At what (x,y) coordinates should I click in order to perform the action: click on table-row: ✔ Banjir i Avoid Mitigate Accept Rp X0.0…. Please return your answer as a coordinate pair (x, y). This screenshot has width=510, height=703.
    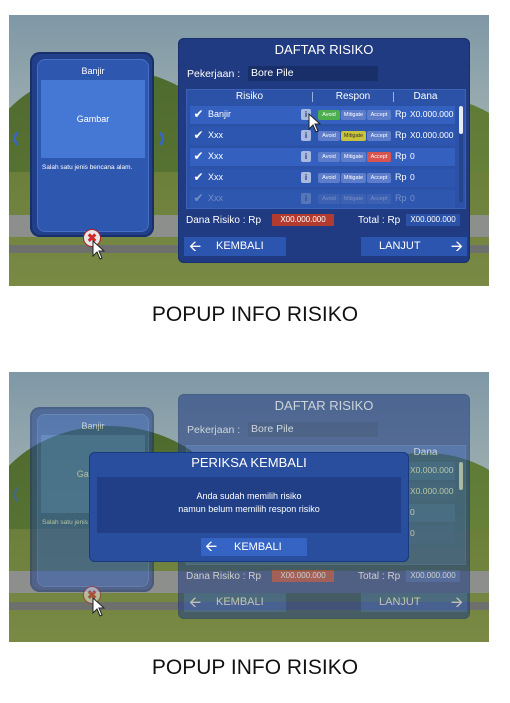
    Looking at the image, I should click on (322, 115).